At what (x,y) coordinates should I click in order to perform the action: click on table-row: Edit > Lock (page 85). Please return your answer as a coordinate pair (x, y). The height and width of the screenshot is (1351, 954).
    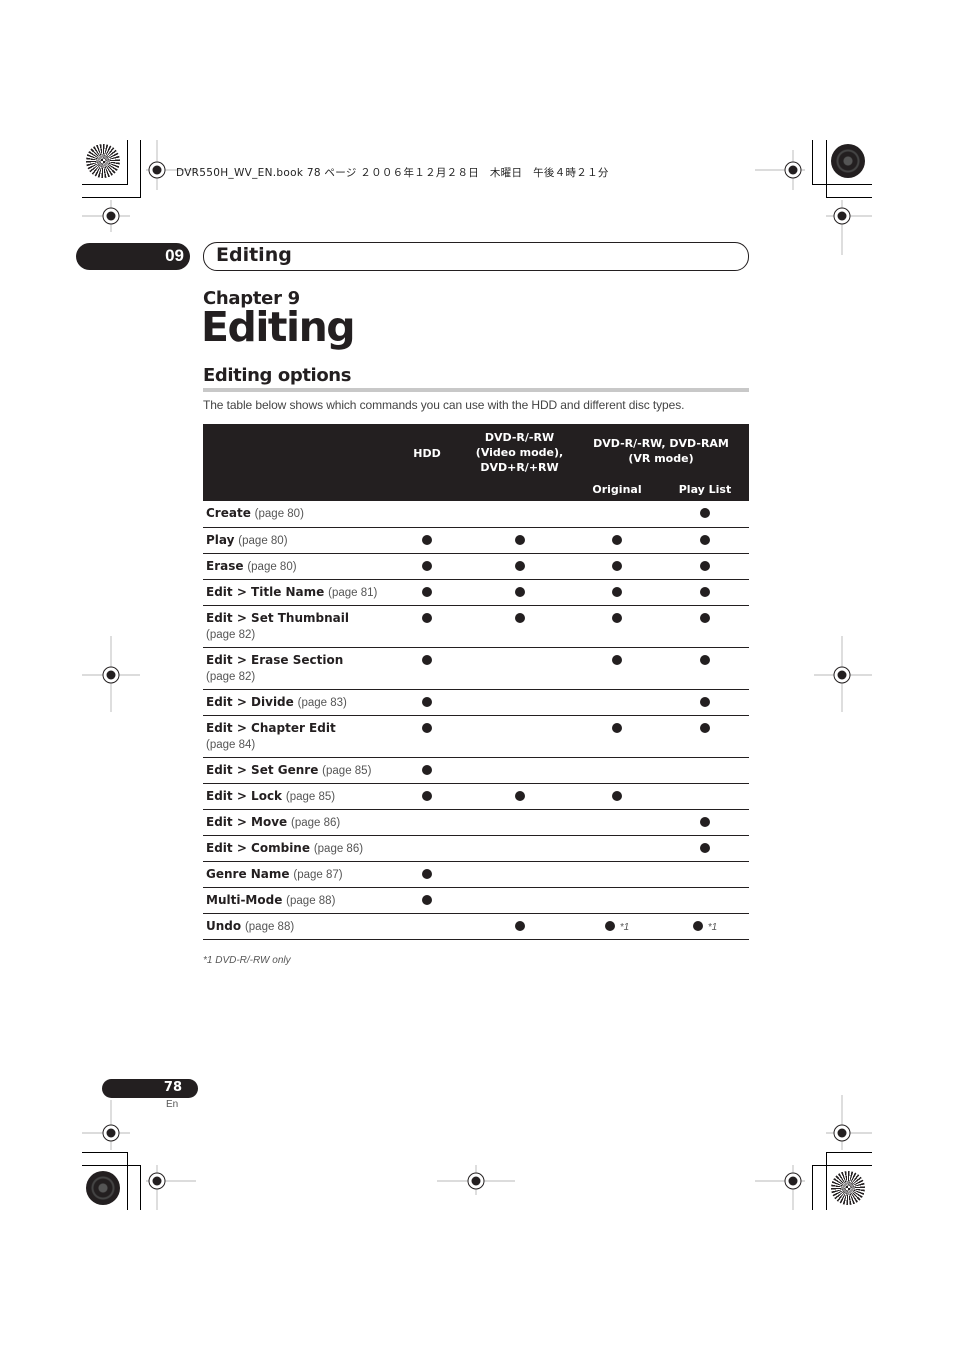
    Looking at the image, I should click on (476, 796).